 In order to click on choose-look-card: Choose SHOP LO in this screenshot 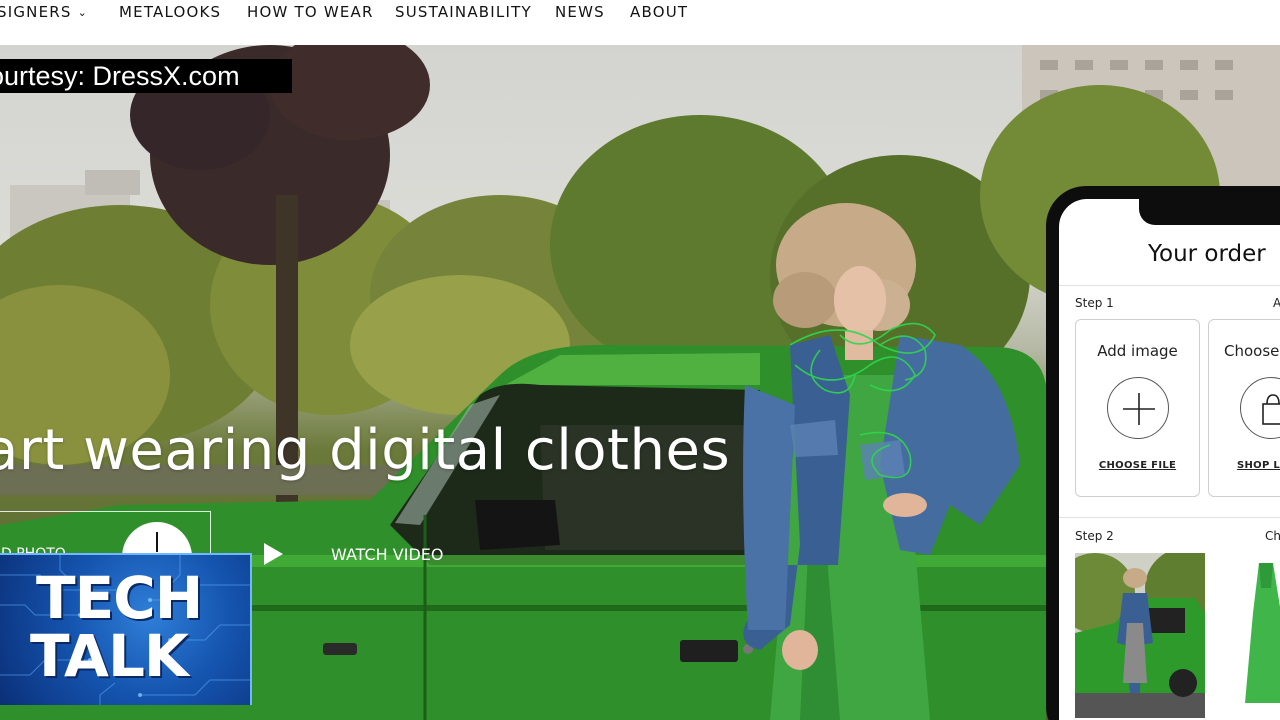, I will do `click(1244, 408)`.